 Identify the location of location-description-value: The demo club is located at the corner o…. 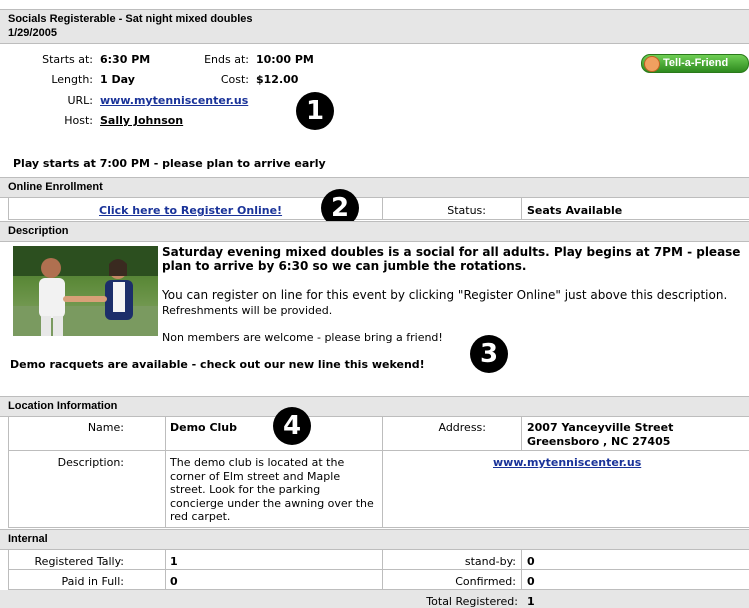
(272, 489).